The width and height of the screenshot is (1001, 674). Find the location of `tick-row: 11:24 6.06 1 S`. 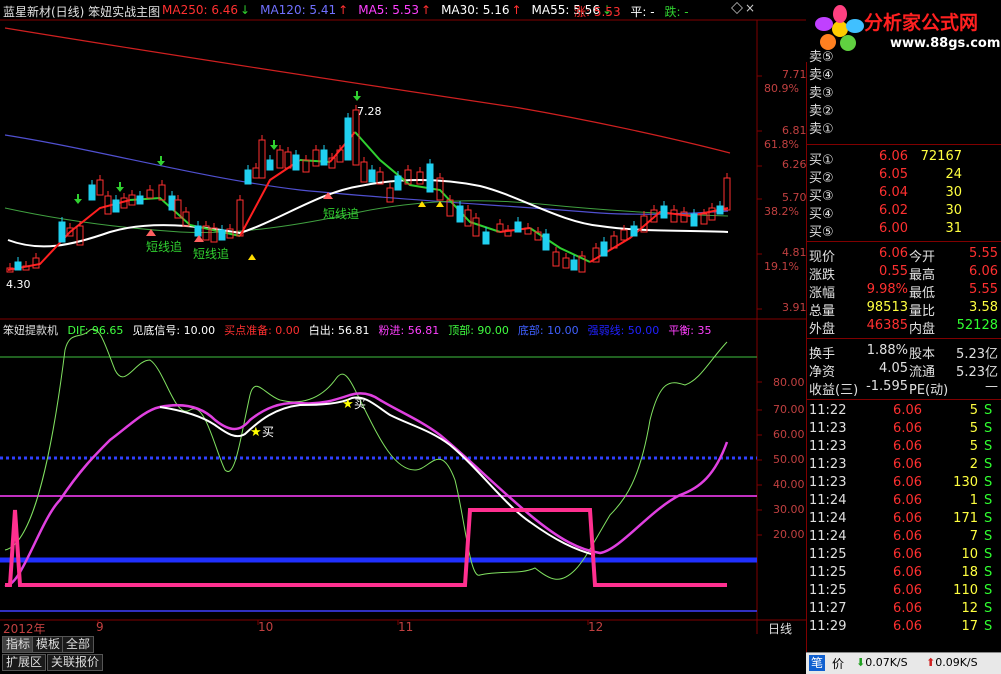

tick-row: 11:24 6.06 1 S is located at coordinates (903, 501).